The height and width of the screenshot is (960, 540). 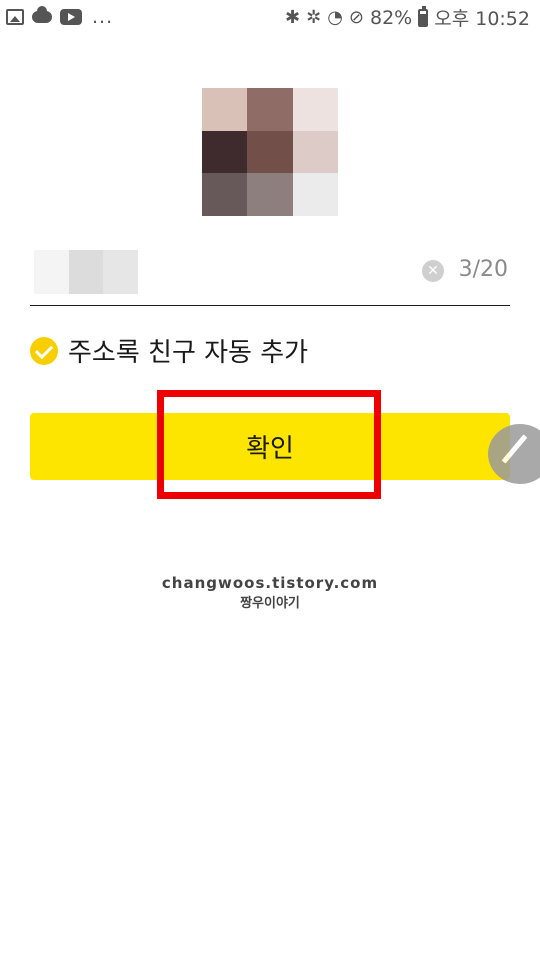 I want to click on status-bar-right: ✱ ✲ ◔ ⊘ 82% 오후 10:52, so click(x=407, y=17).